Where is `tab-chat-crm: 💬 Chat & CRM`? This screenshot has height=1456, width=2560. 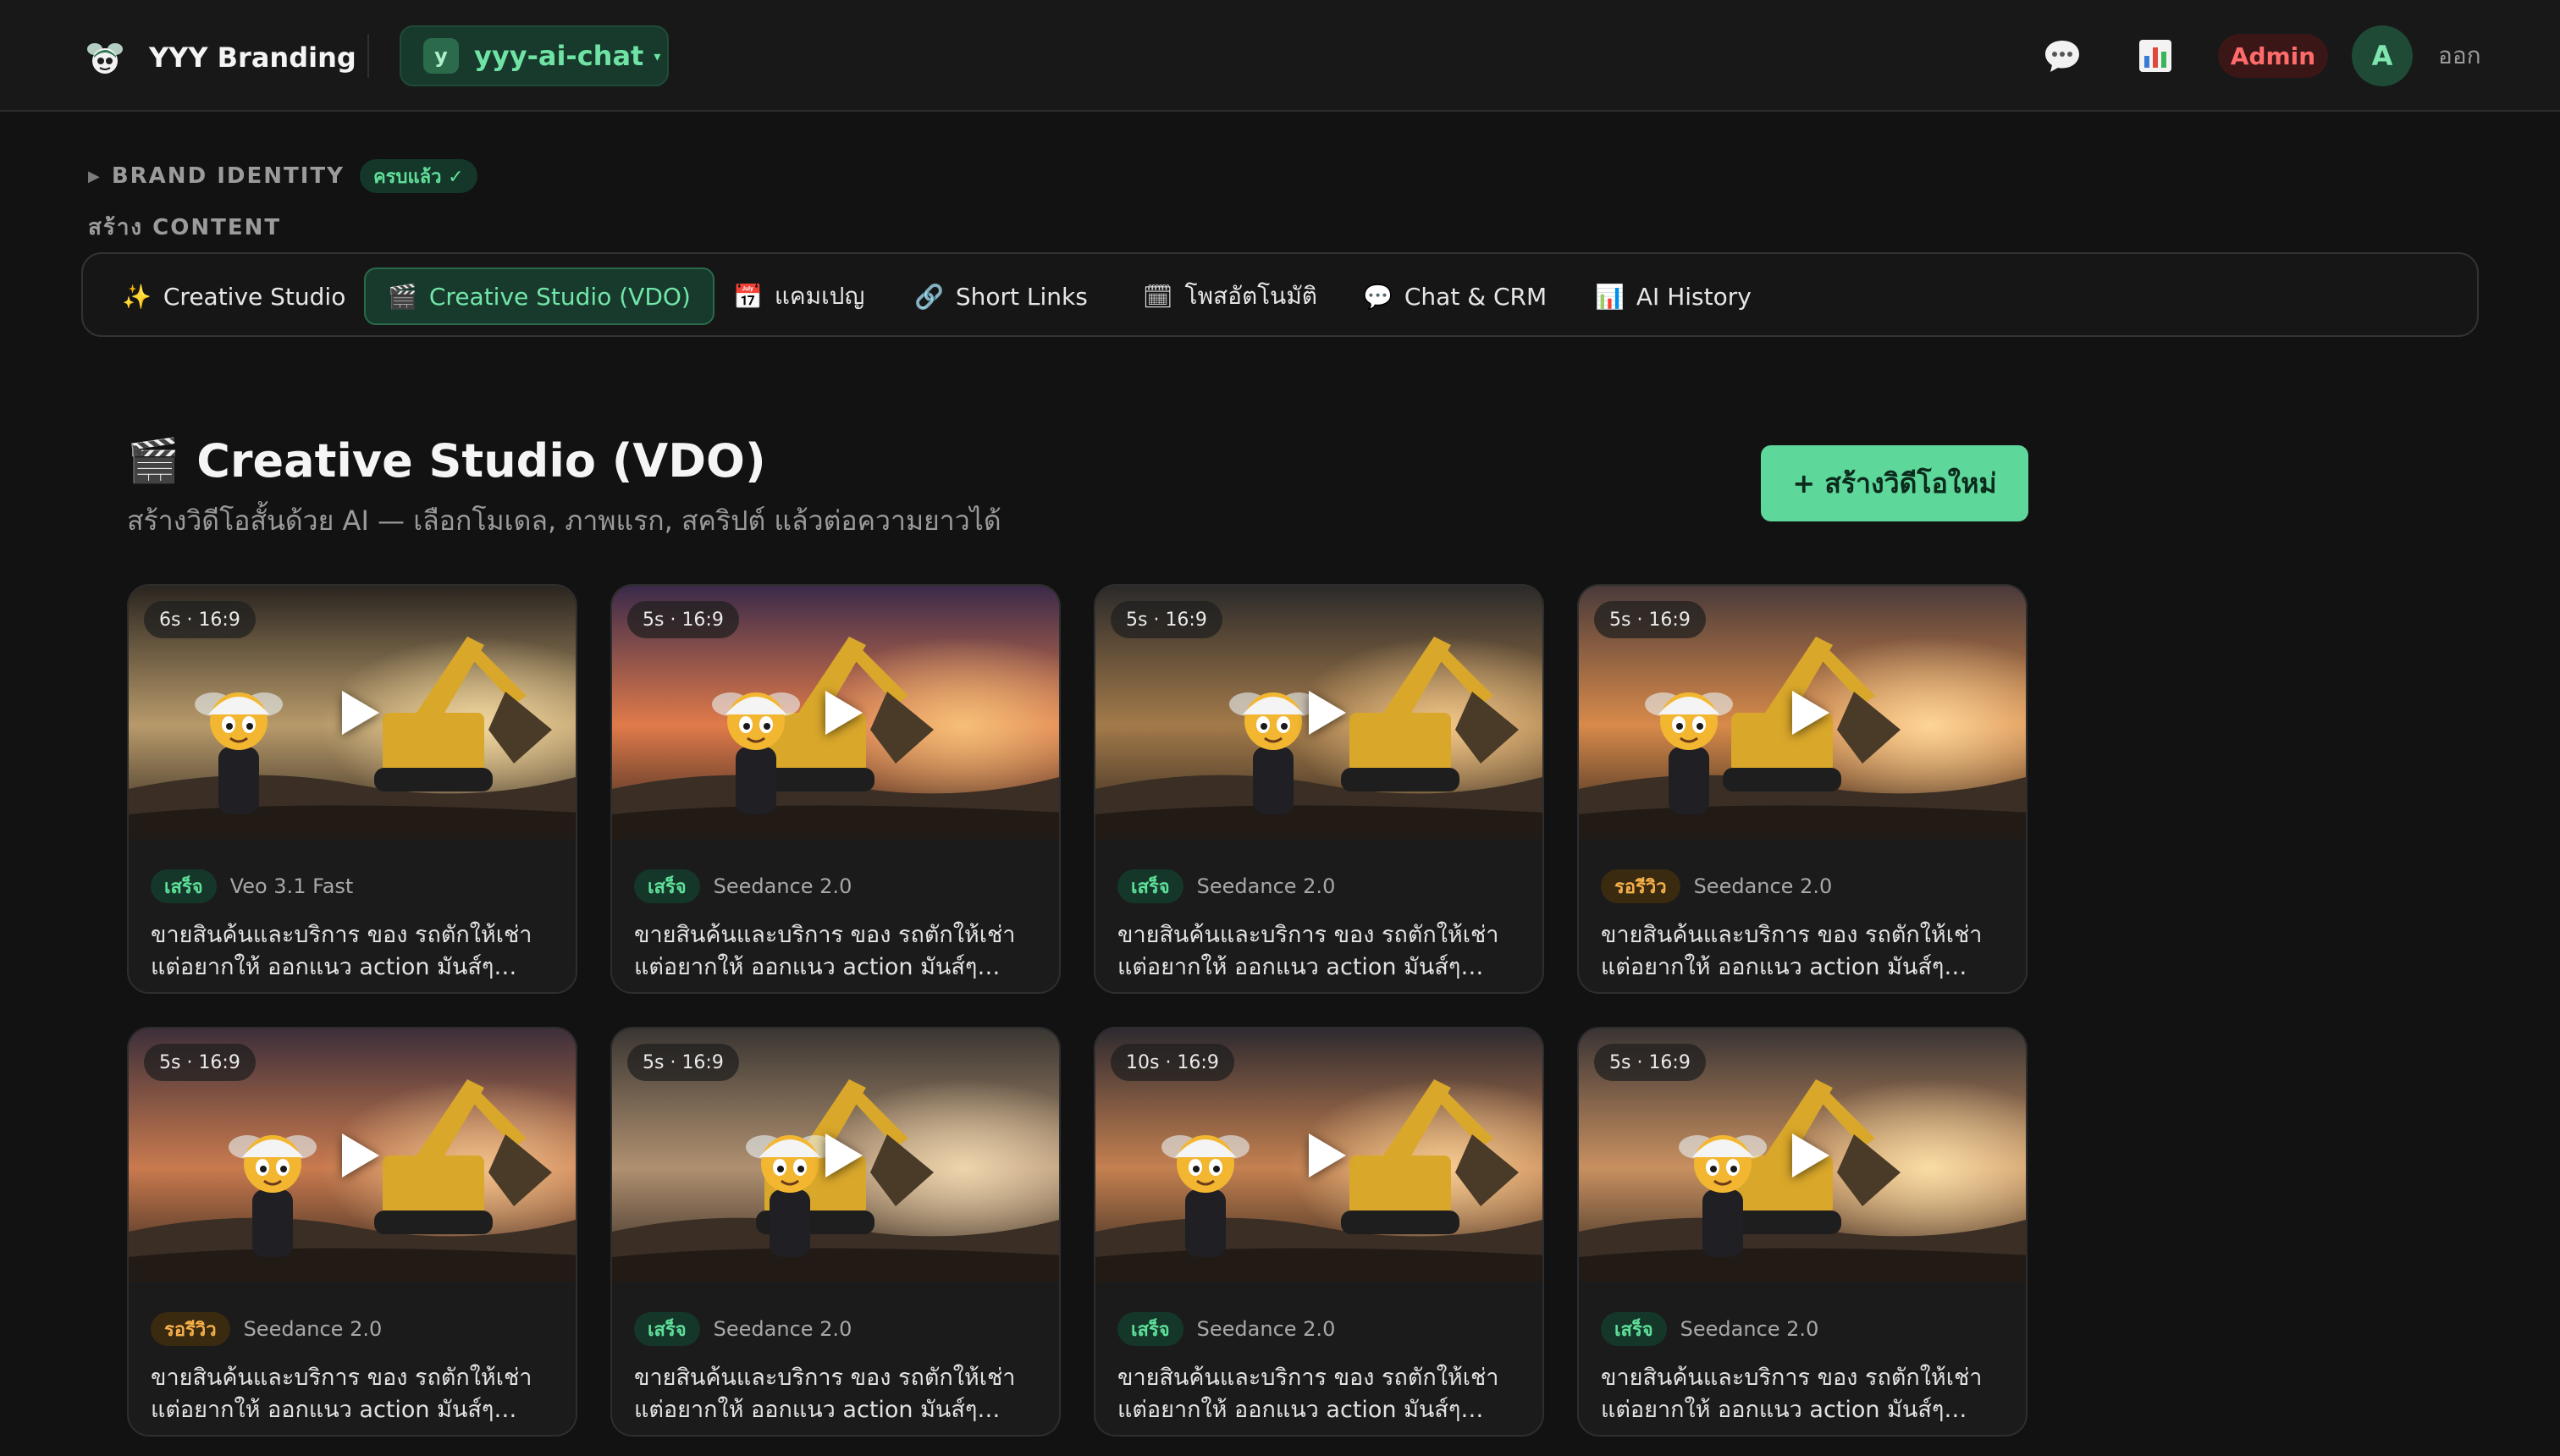
tab-chat-crm: 💬 Chat & CRM is located at coordinates (1455, 296).